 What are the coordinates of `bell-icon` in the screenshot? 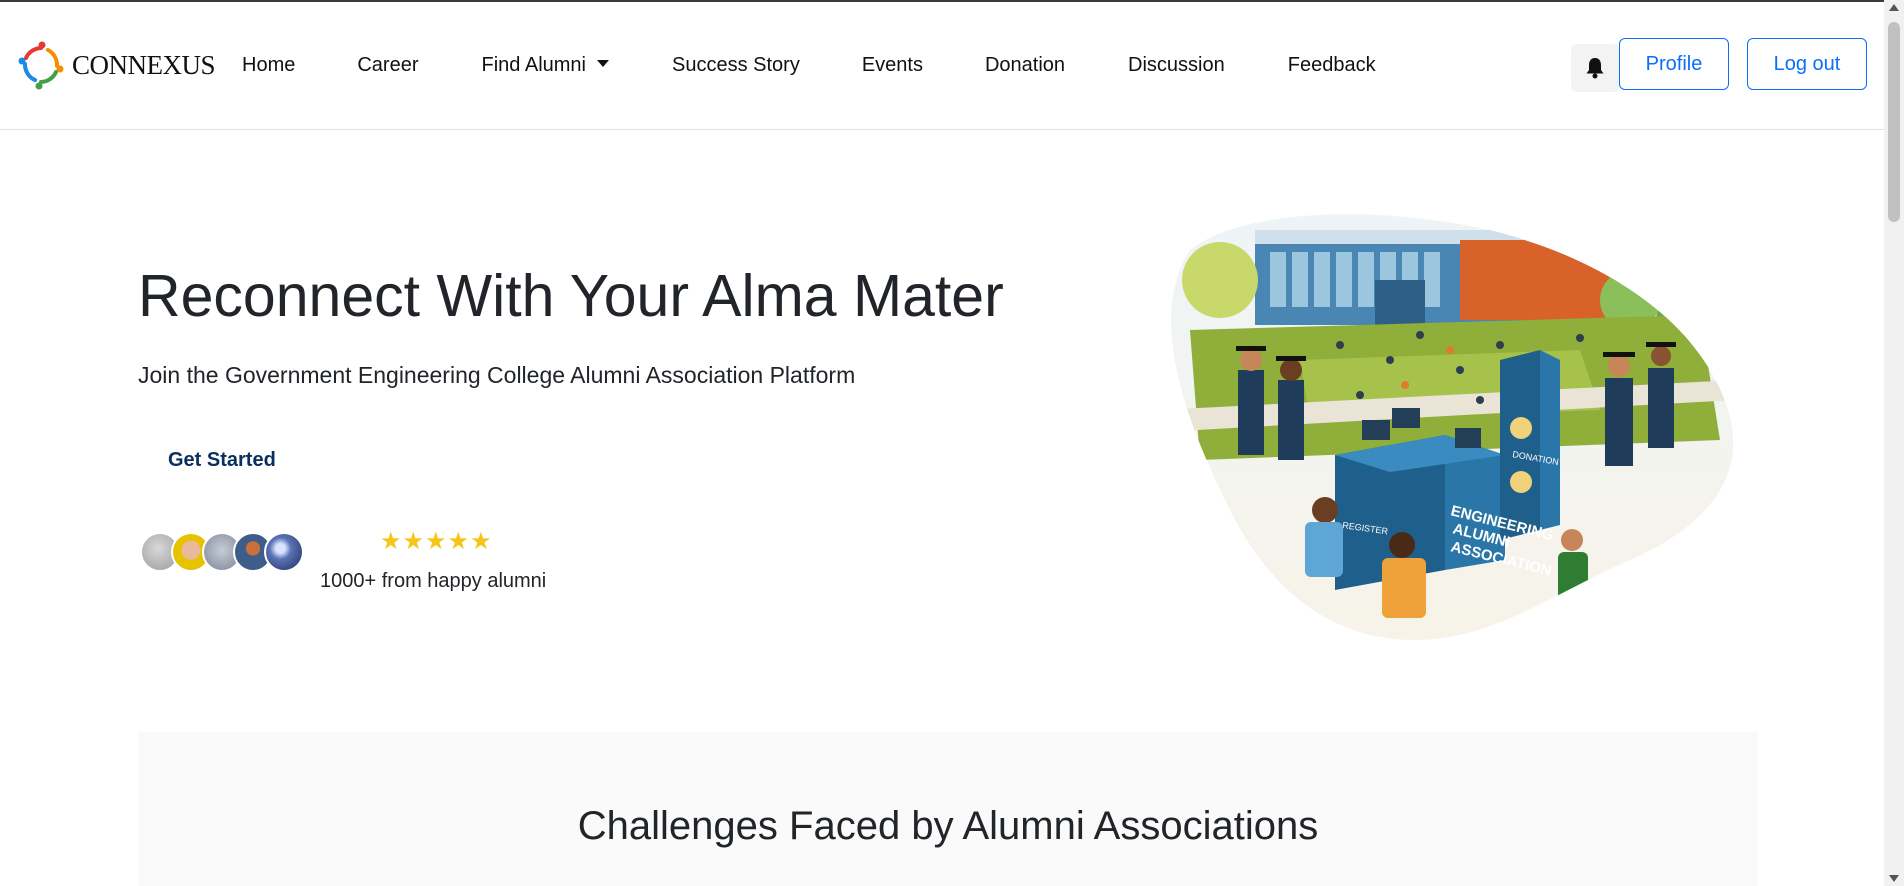 It's located at (1595, 68).